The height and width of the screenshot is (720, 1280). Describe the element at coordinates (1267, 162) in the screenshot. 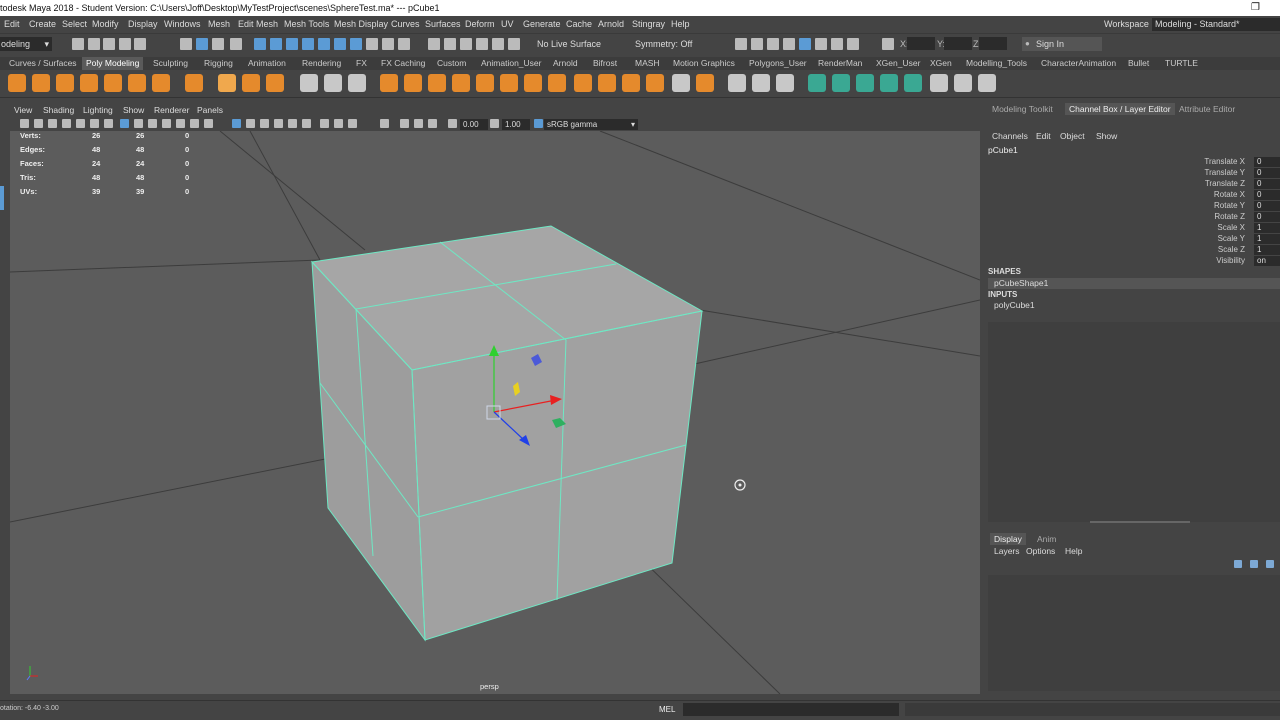

I see `attr-translate-x-value: 0` at that location.